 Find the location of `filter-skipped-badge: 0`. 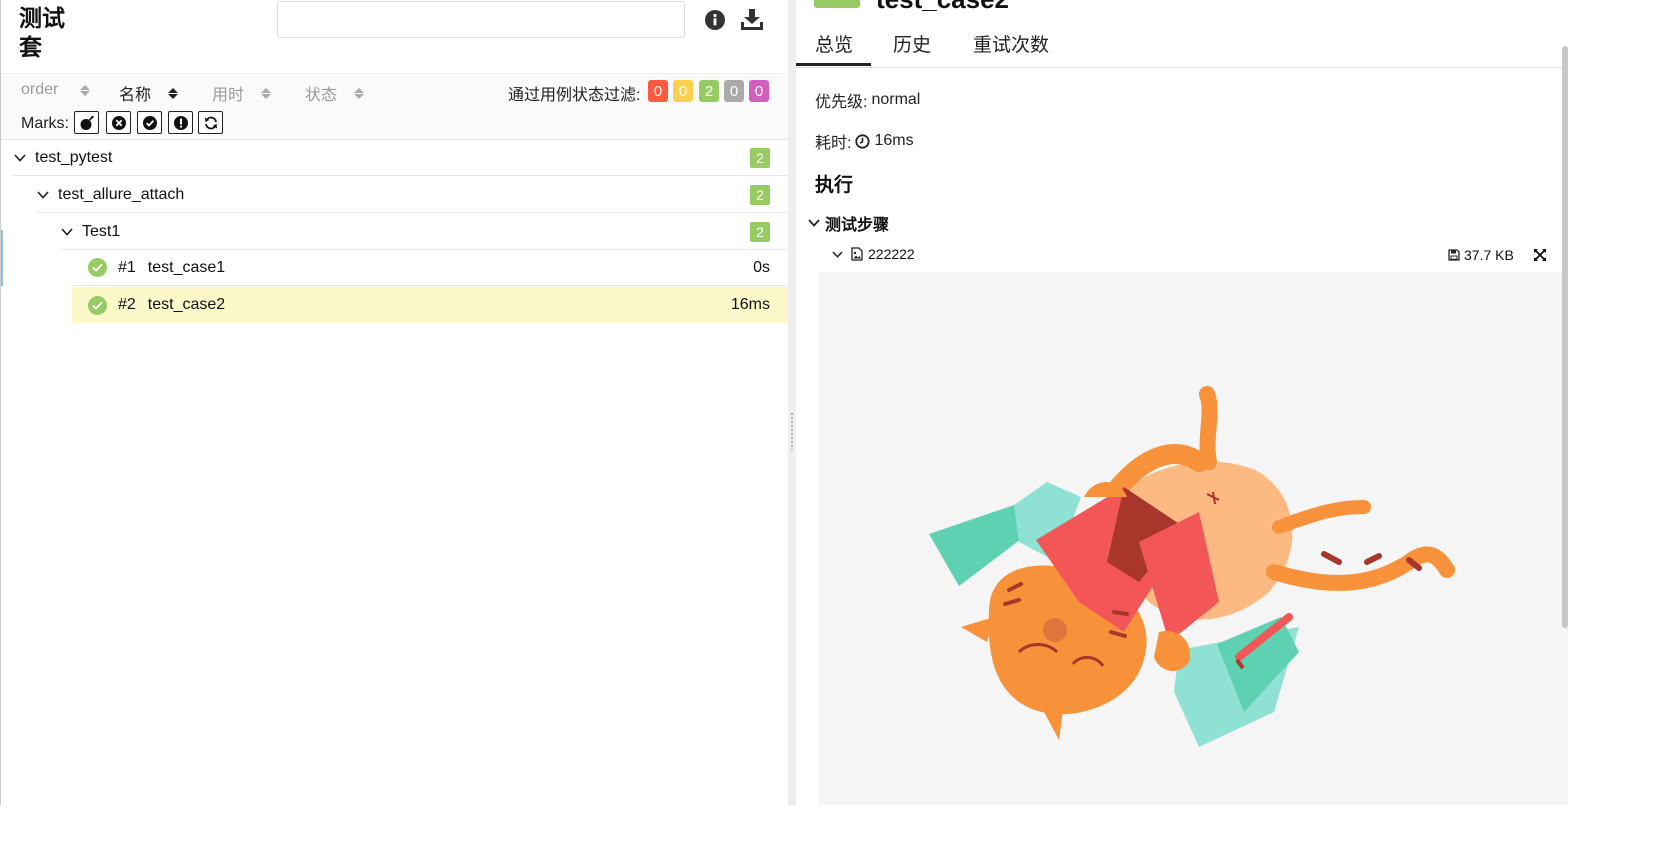

filter-skipped-badge: 0 is located at coordinates (734, 91).